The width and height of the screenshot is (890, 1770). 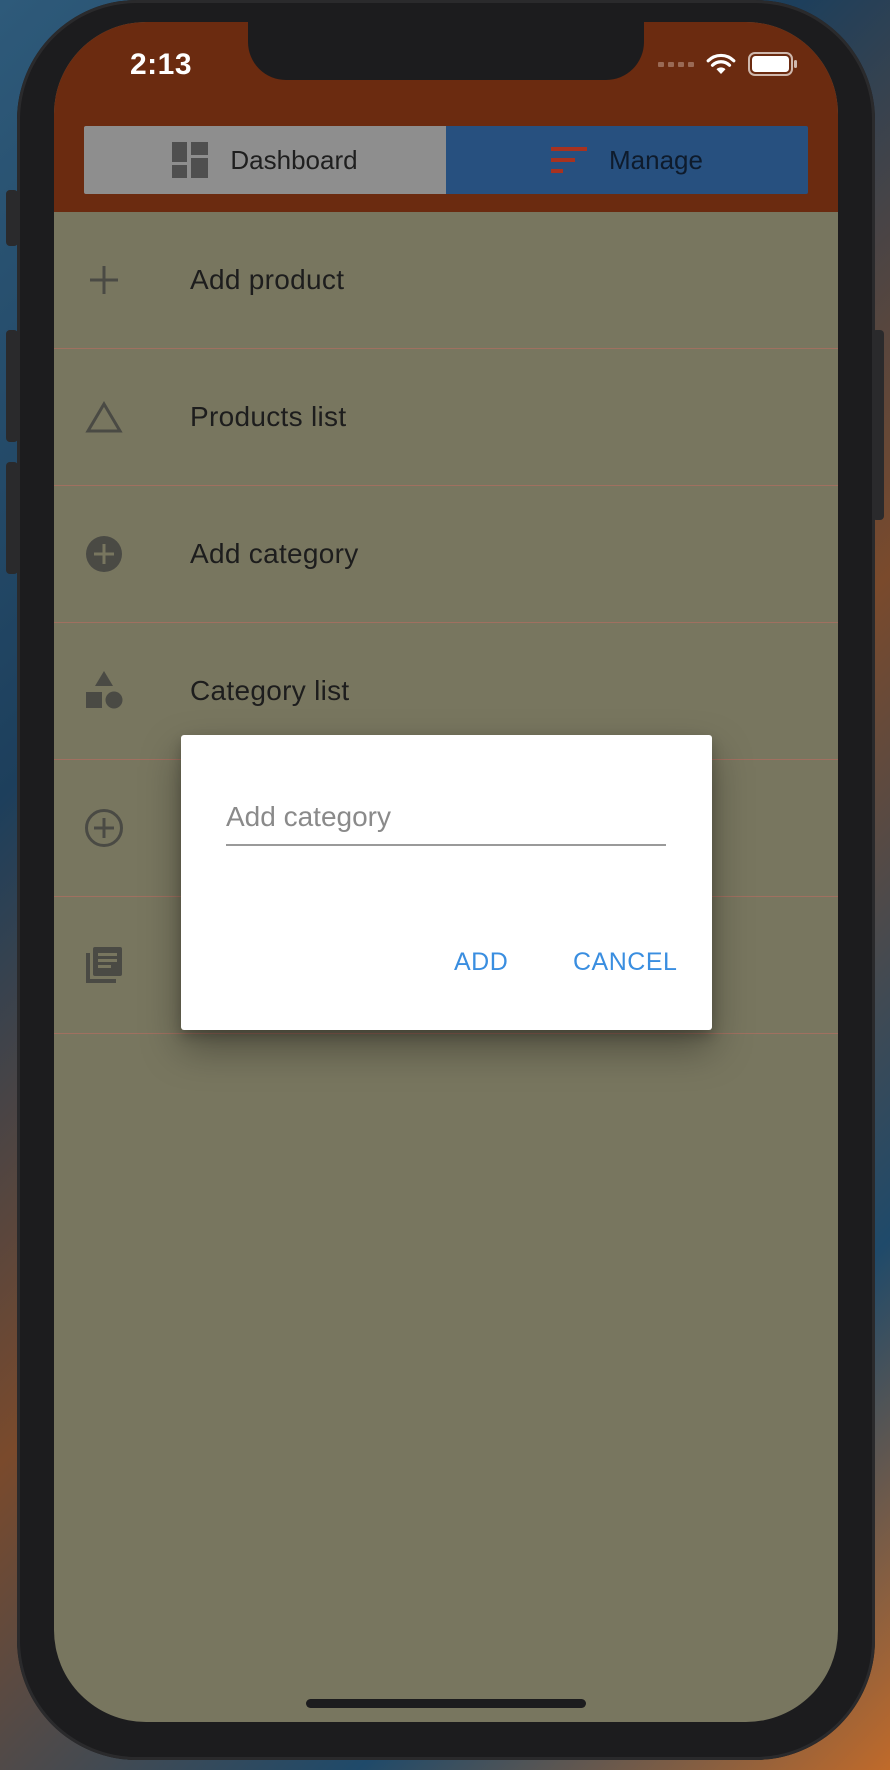 I want to click on tab-dashboard: Dashboard, so click(x=265, y=160).